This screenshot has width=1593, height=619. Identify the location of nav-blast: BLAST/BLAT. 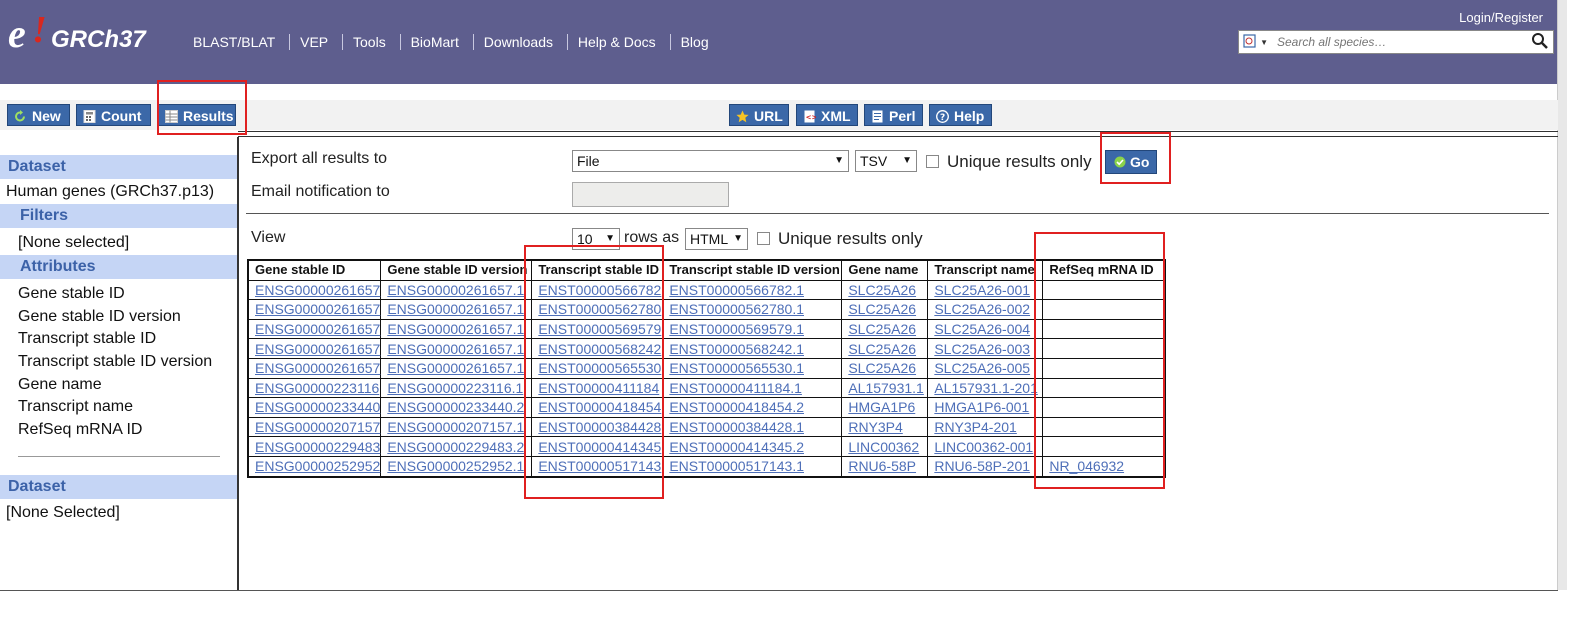
(239, 42).